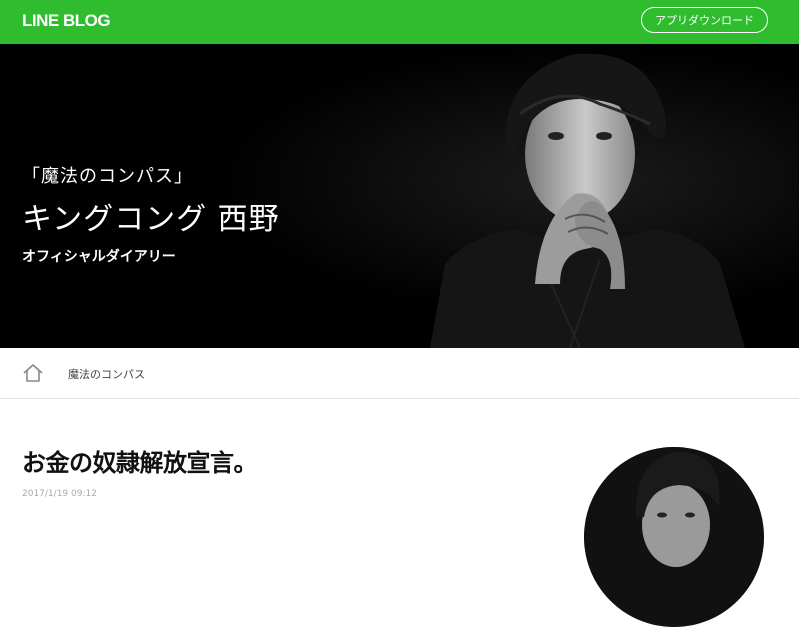  I want to click on app-download-button: アプリダウンロード, so click(704, 20).